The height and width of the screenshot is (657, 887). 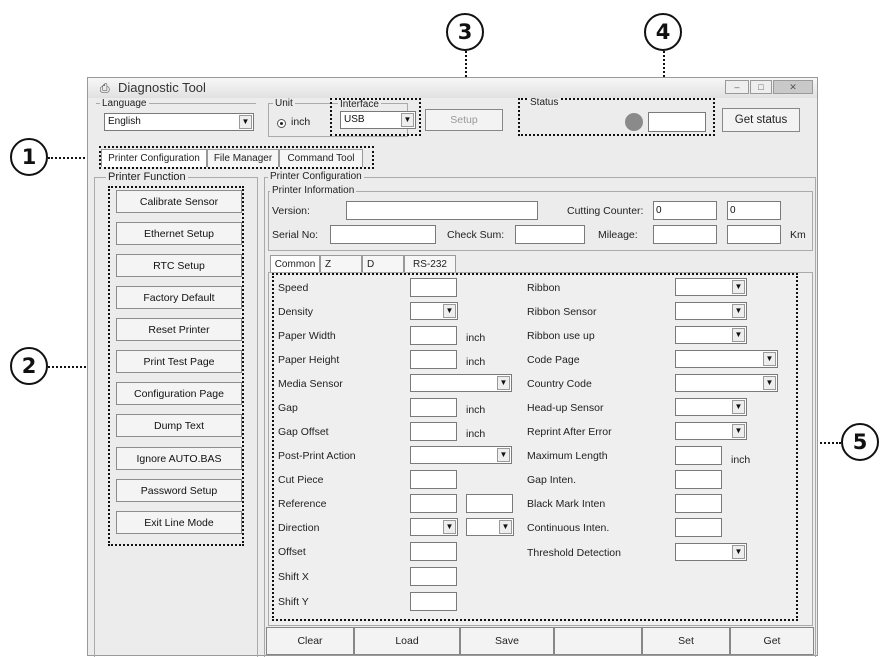 I want to click on set-button: Set, so click(x=686, y=641).